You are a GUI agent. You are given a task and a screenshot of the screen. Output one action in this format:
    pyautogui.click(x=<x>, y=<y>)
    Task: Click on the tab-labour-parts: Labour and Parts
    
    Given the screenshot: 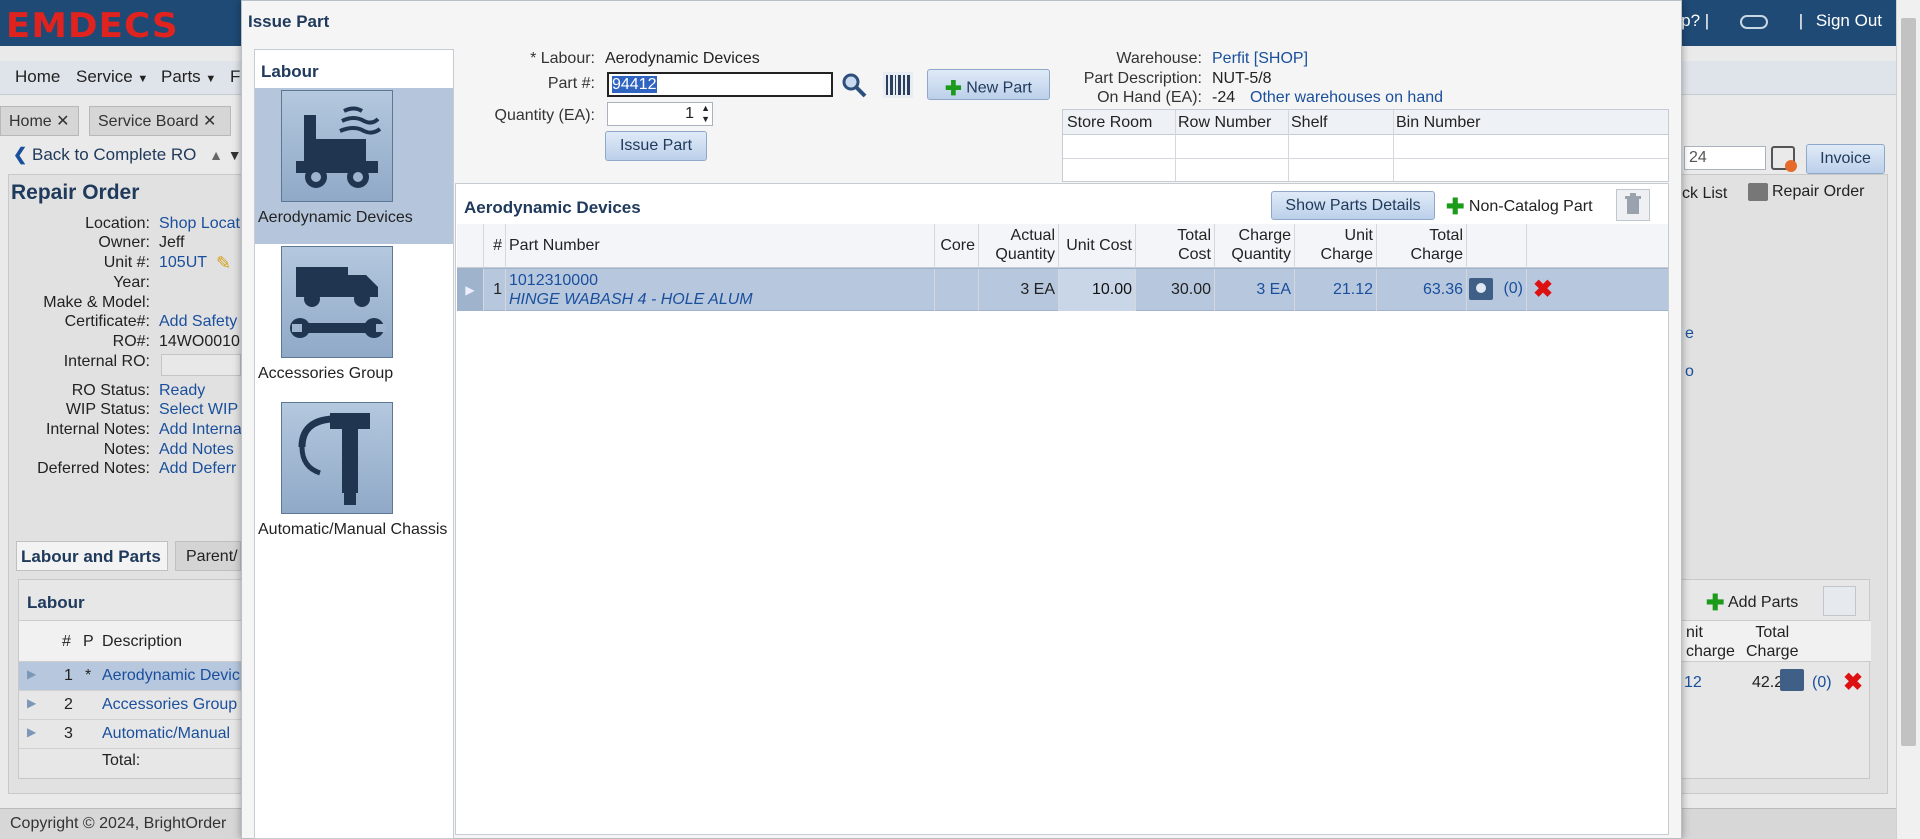 What is the action you would take?
    pyautogui.click(x=92, y=556)
    